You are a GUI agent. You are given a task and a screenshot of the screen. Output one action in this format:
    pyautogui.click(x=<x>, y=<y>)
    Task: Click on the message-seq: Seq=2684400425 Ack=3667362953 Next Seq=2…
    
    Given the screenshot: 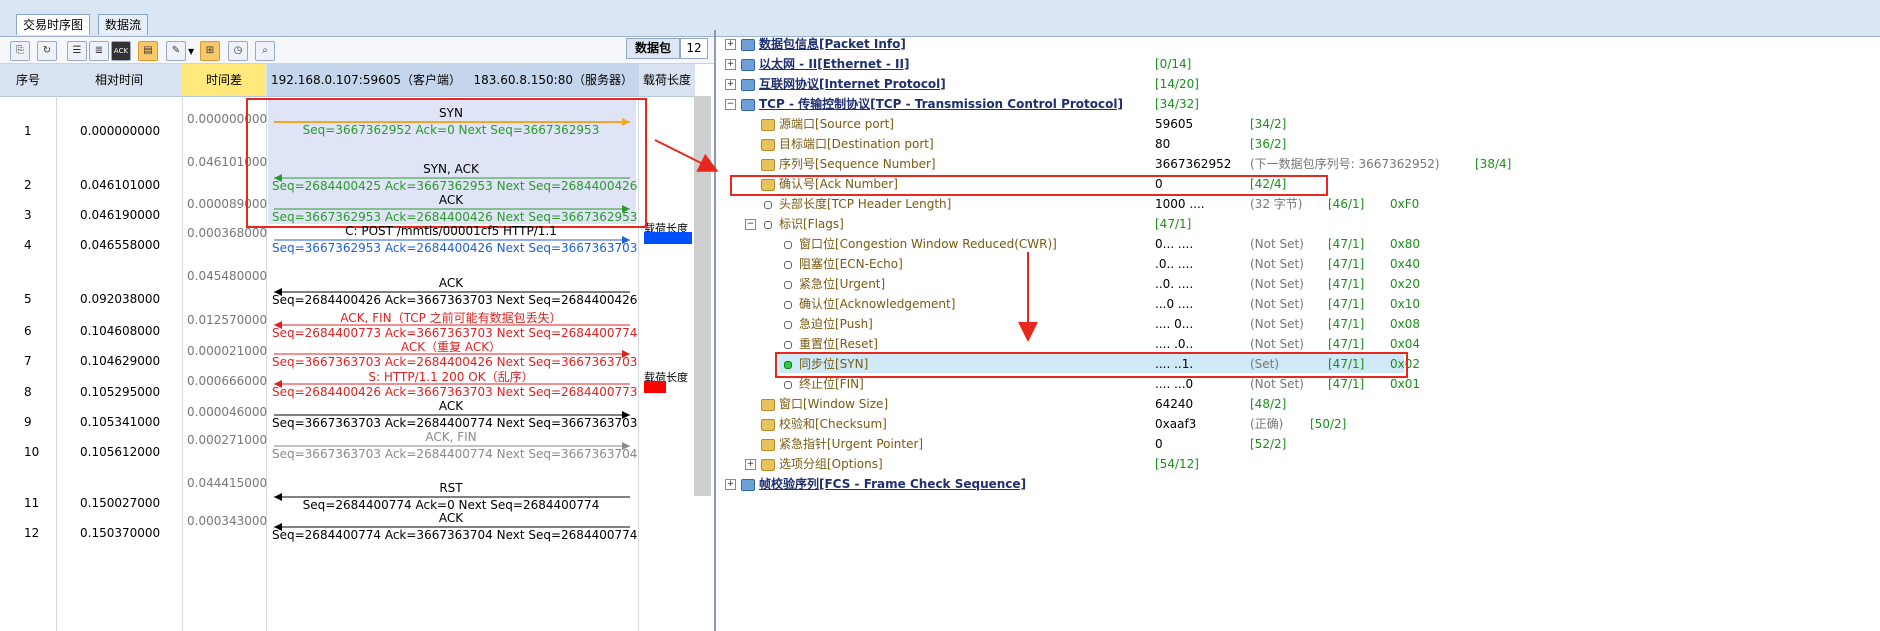 What is the action you would take?
    pyautogui.click(x=454, y=186)
    